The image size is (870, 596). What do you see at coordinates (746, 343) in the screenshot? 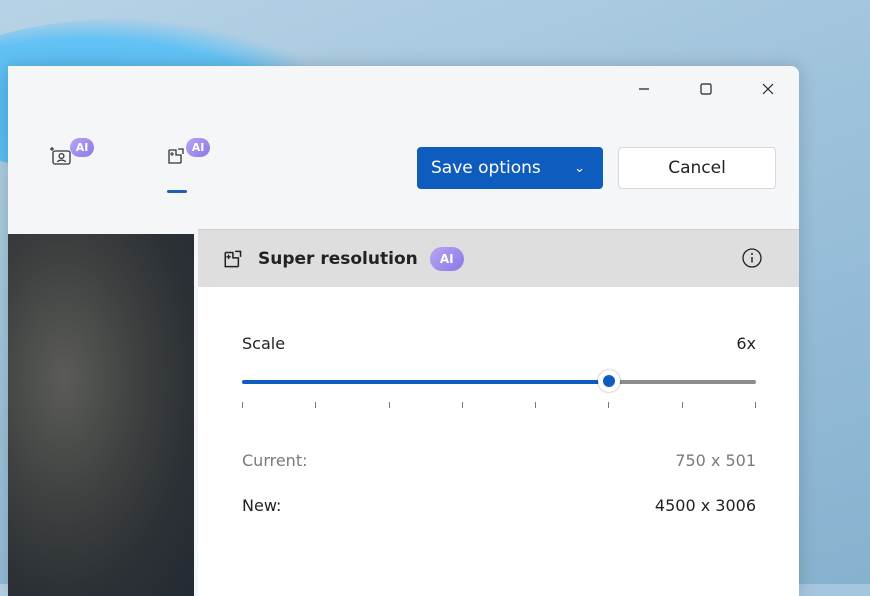
I see `scale-value: 6x` at bounding box center [746, 343].